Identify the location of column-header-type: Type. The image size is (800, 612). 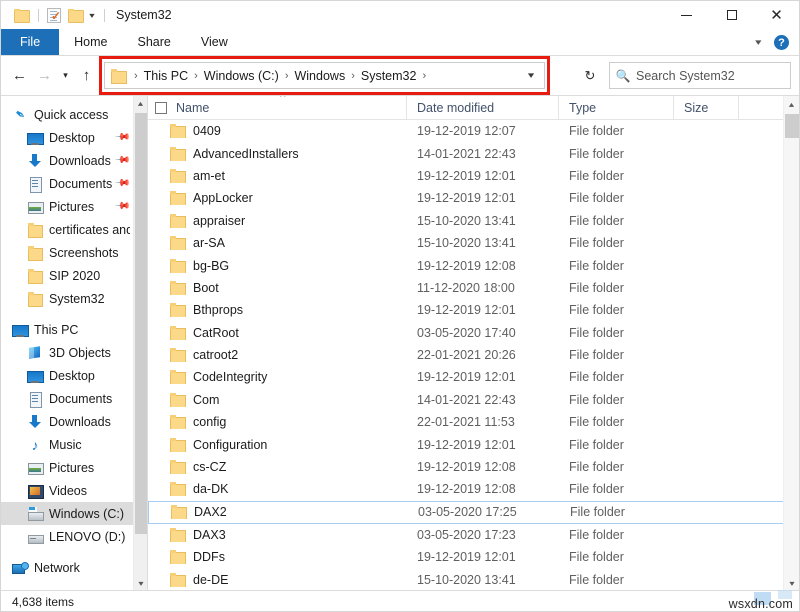
(616, 108).